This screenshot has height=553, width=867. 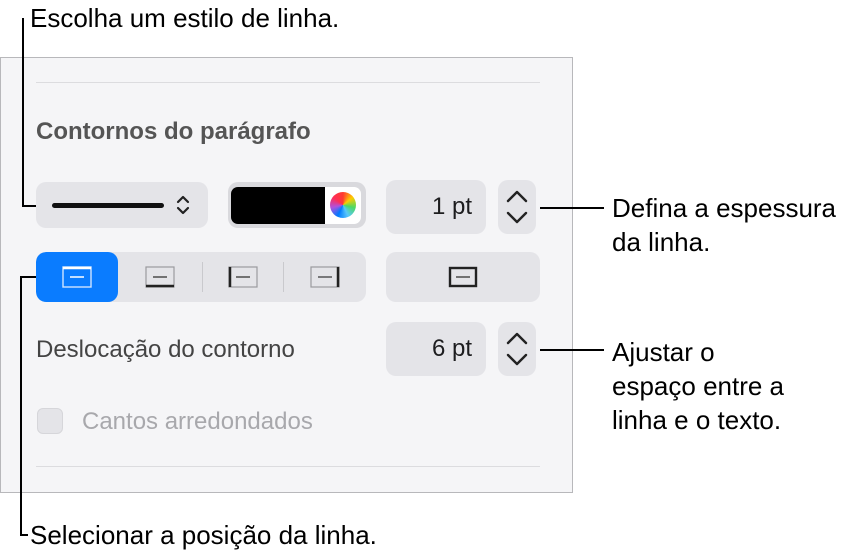 I want to click on rounded-corners-checkbox, so click(x=50, y=421).